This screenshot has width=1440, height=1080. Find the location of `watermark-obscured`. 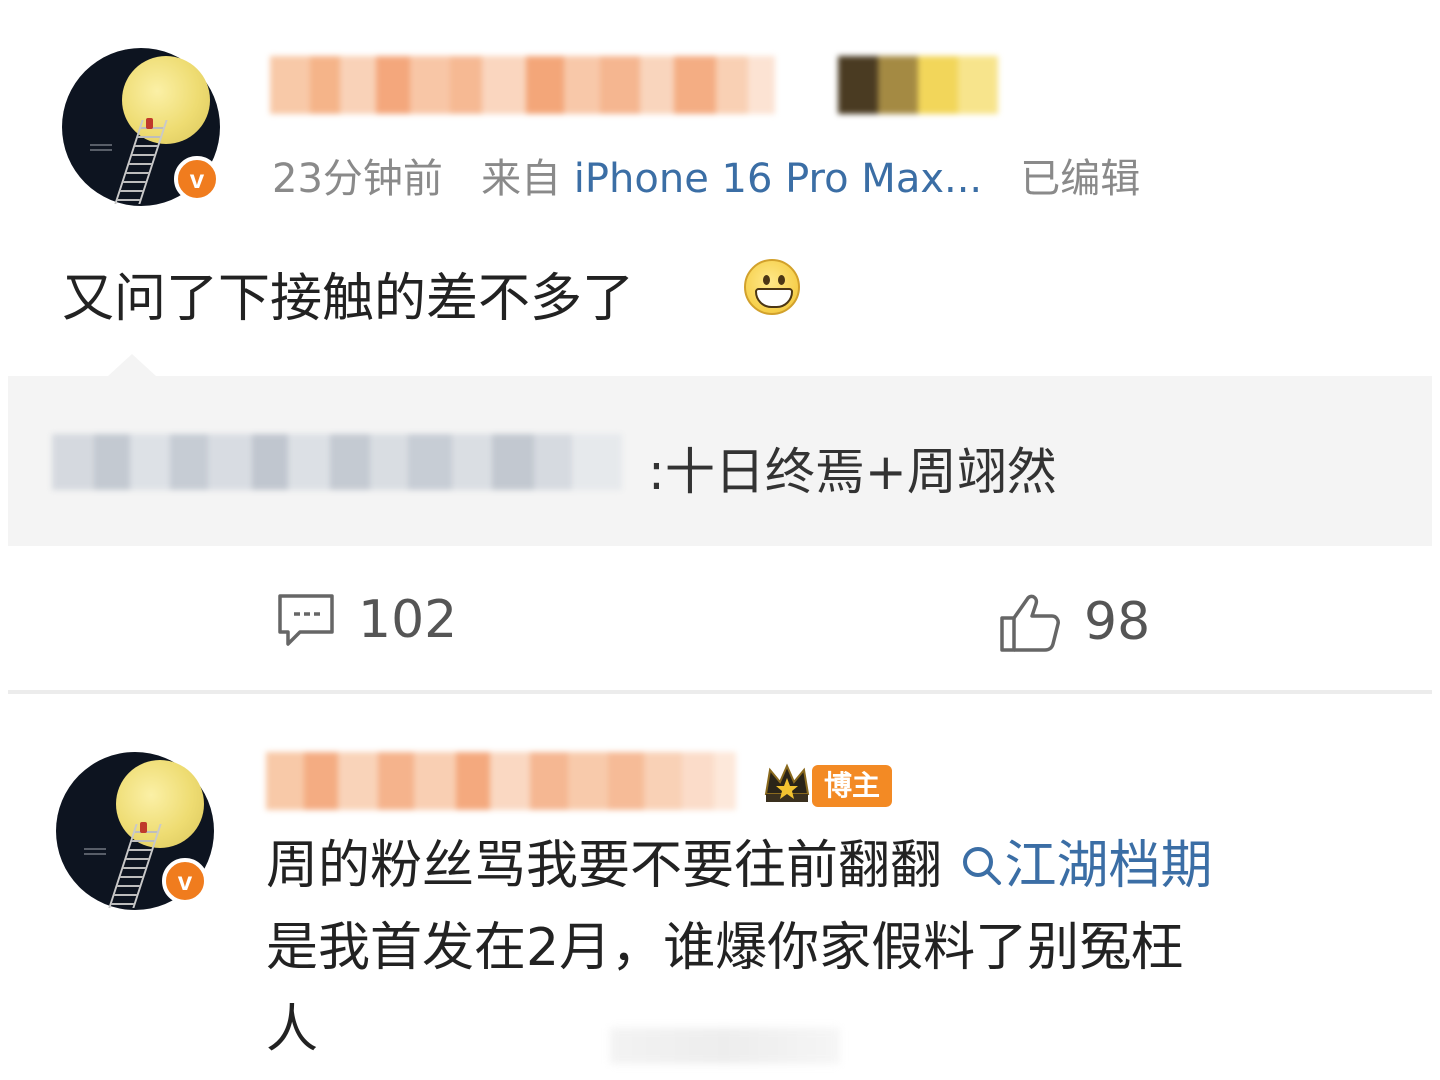

watermark-obscured is located at coordinates (725, 1046).